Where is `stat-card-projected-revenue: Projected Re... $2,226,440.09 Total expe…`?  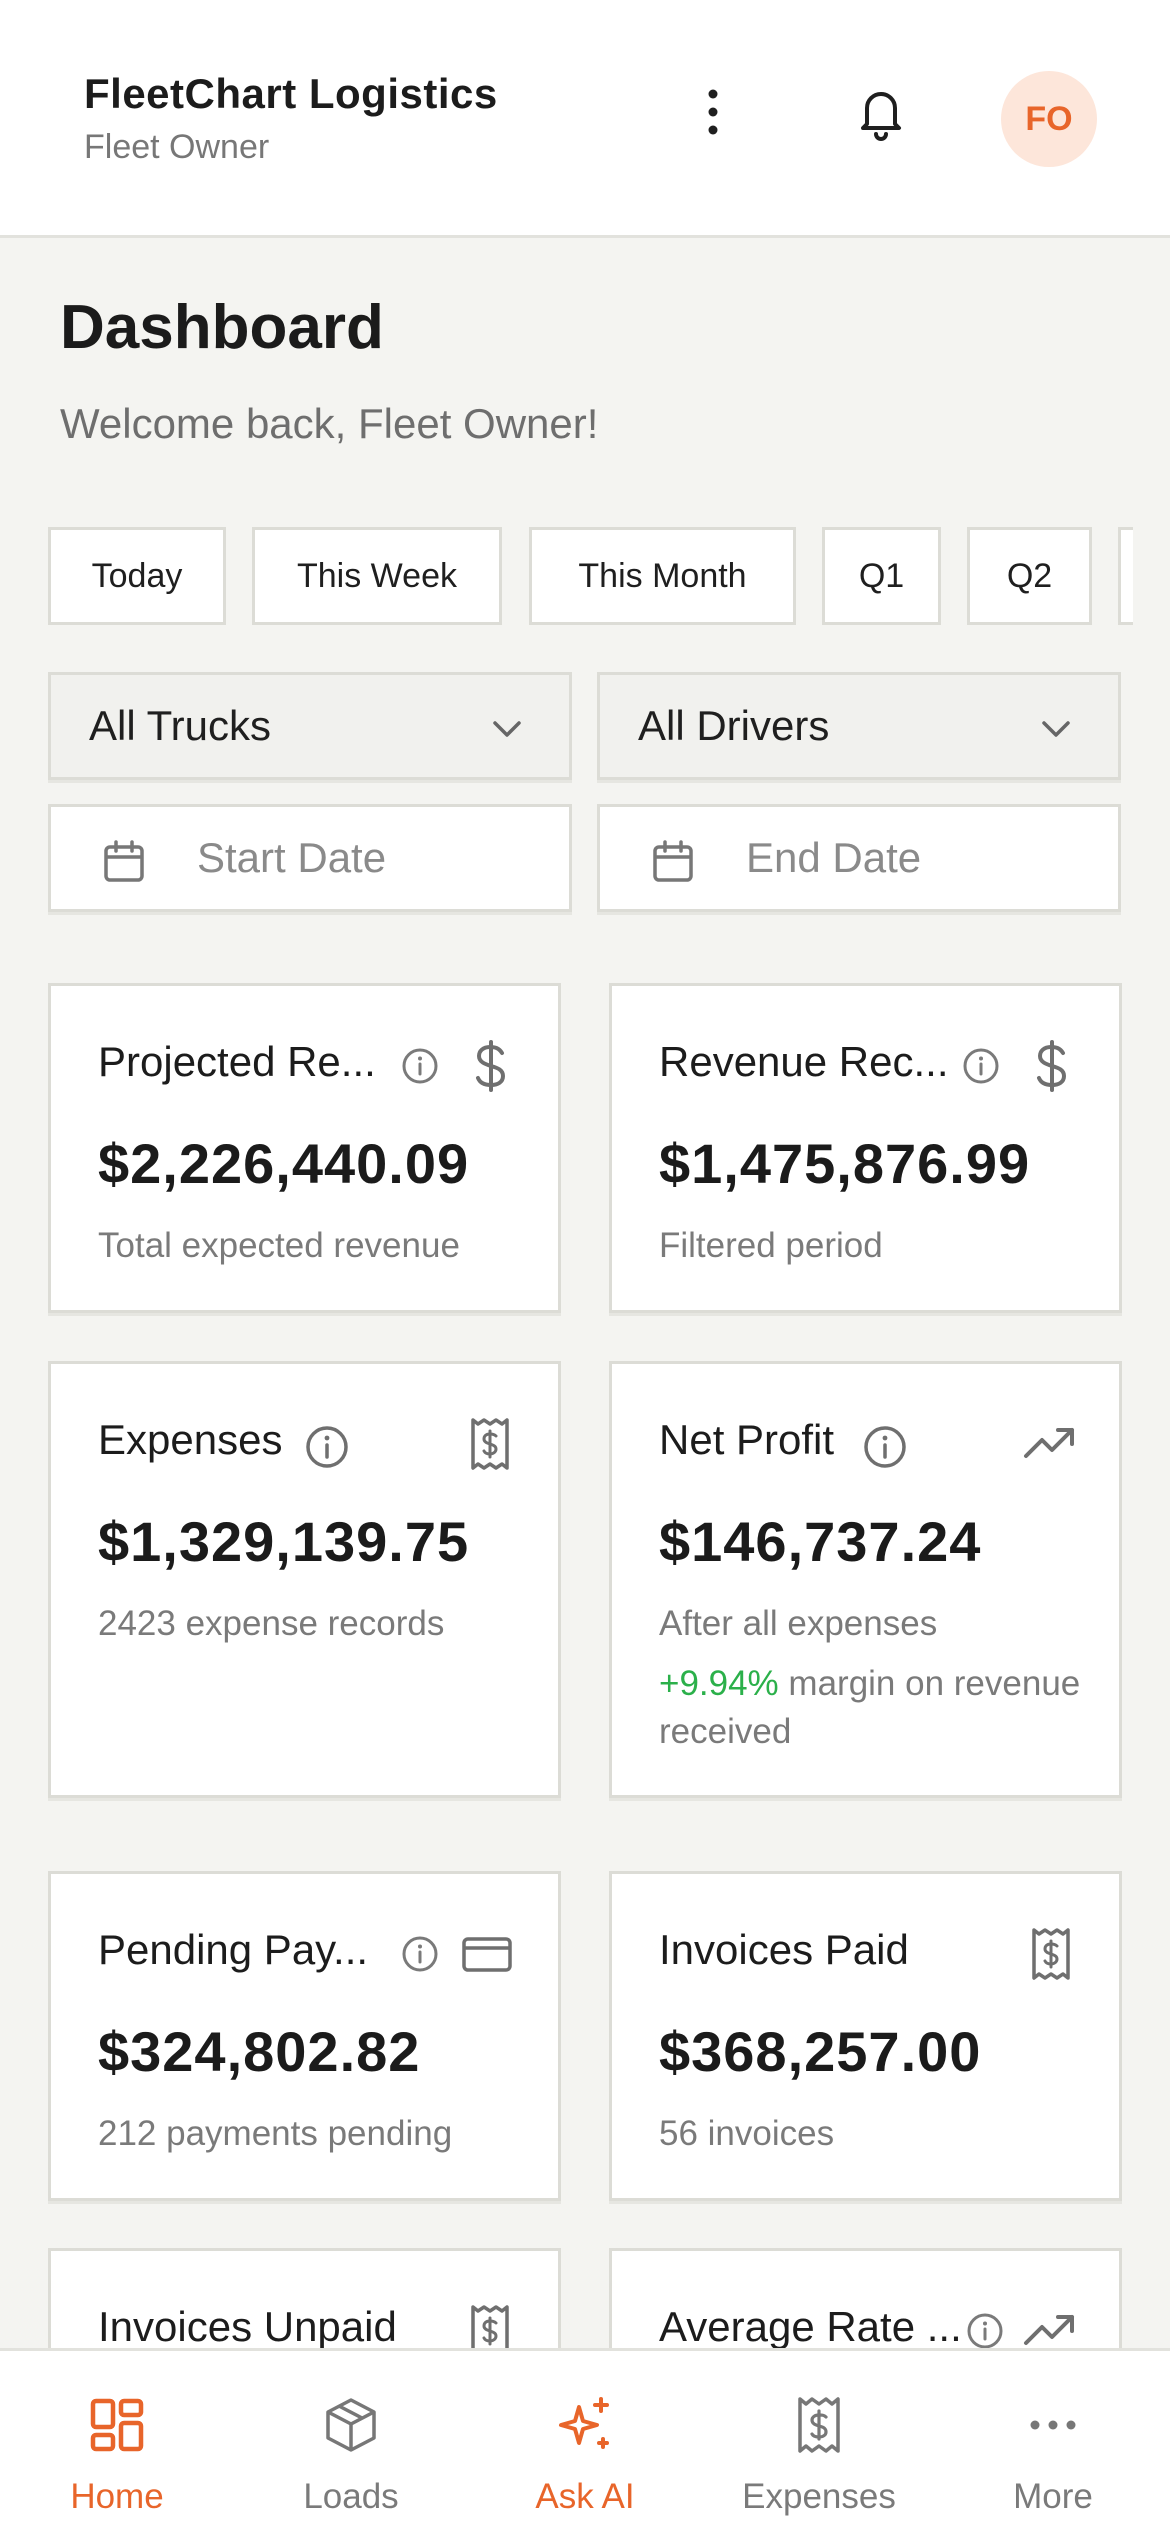
stat-card-projected-revenue: Projected Re... $2,226,440.09 Total expe… is located at coordinates (304, 1148).